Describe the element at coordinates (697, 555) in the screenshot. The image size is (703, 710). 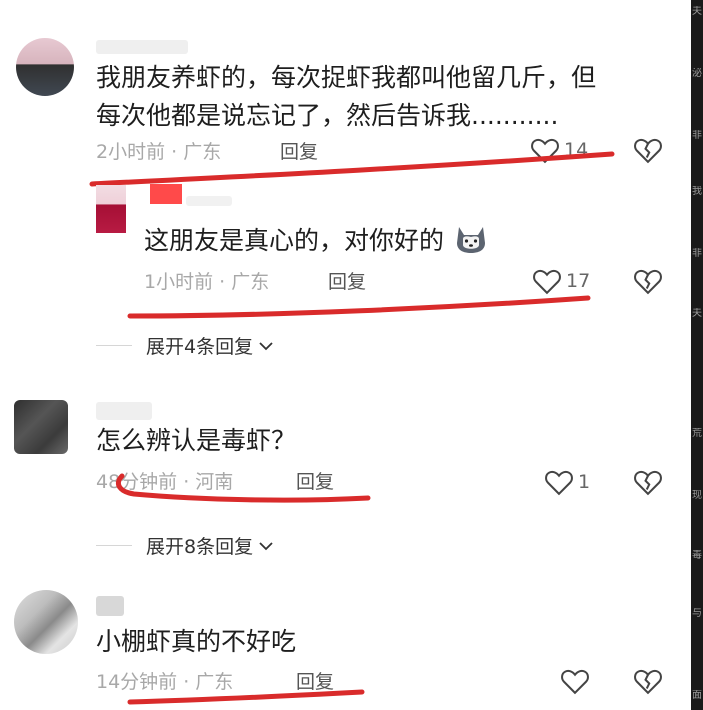
I see `strip-char: 毒` at that location.